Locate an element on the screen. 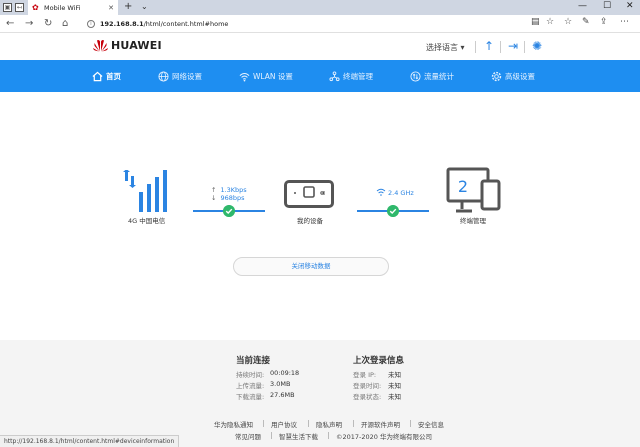 The image size is (640, 447). more-menu-icon: ⋯ is located at coordinates (624, 22).